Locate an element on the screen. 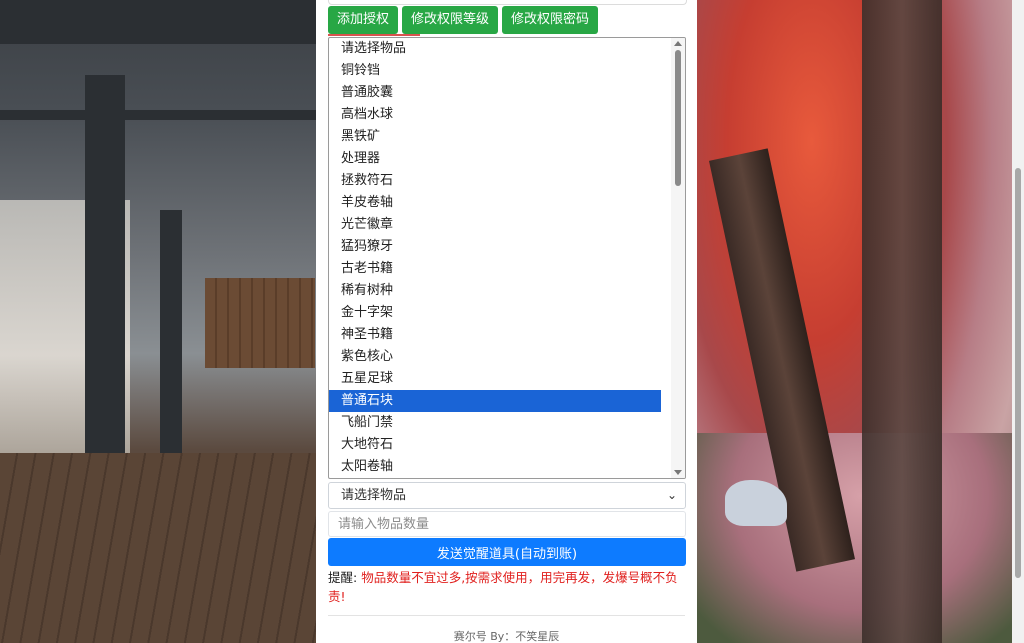 Image resolution: width=1024 pixels, height=643 pixels. page-scrollbar is located at coordinates (1018, 321).